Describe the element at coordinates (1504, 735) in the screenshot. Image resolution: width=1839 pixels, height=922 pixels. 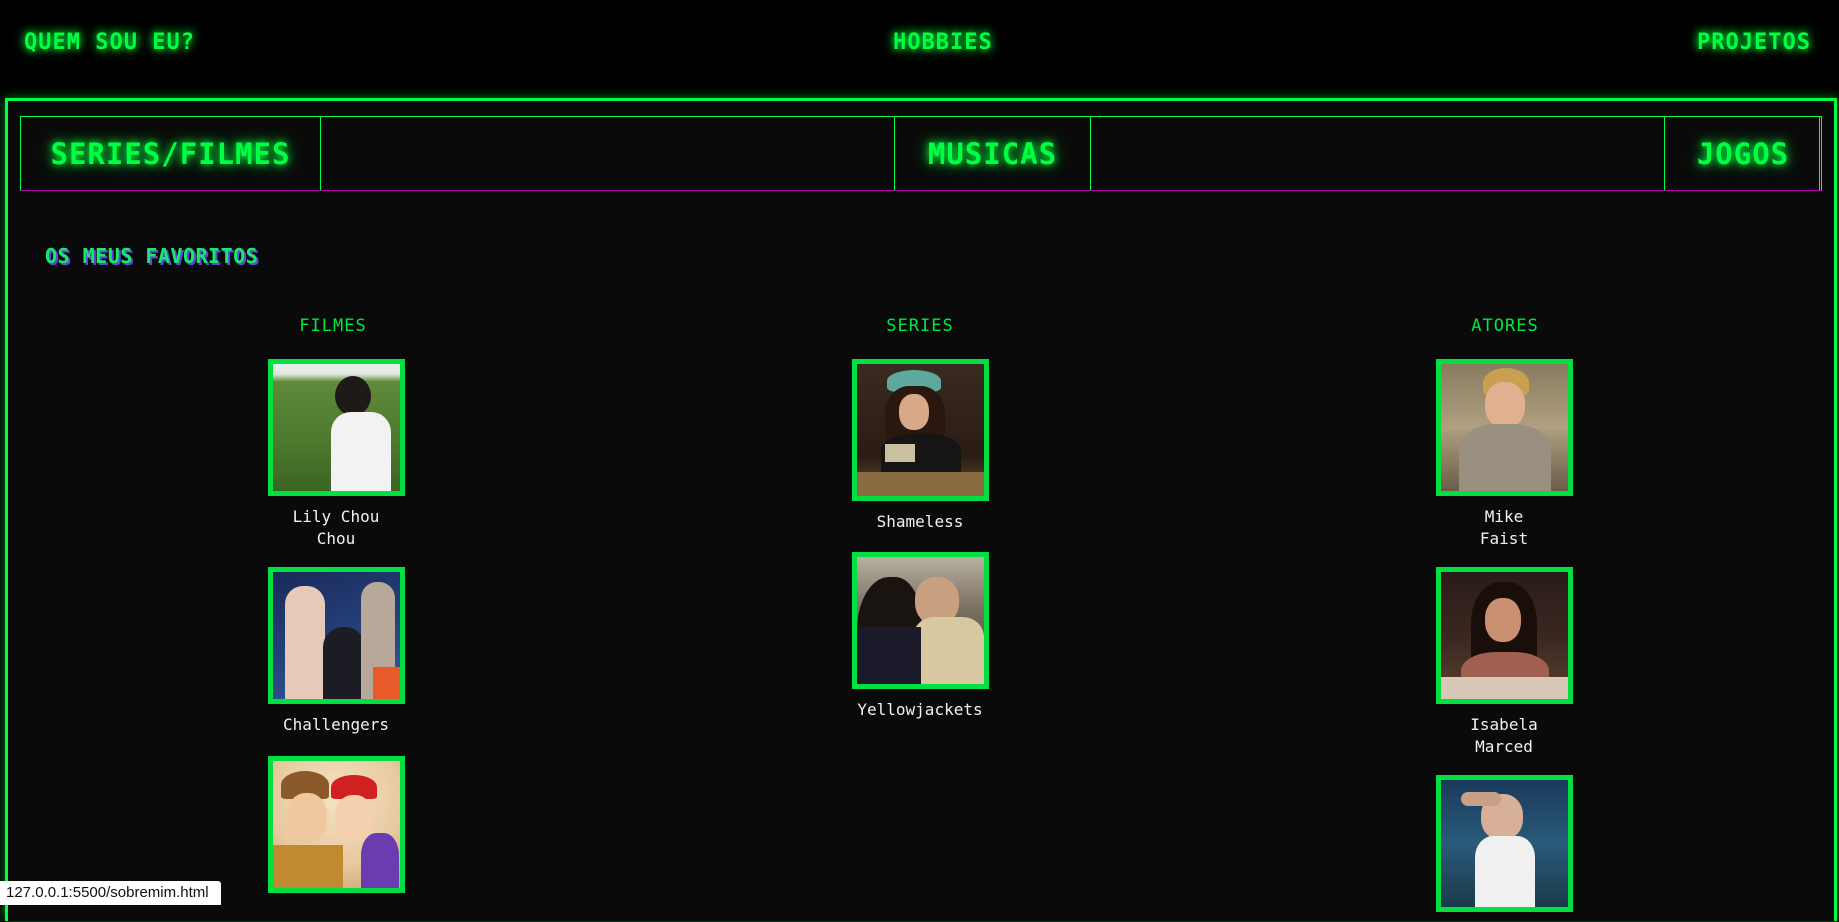
I see `caption-isabela-marced: Isabela Marced` at that location.